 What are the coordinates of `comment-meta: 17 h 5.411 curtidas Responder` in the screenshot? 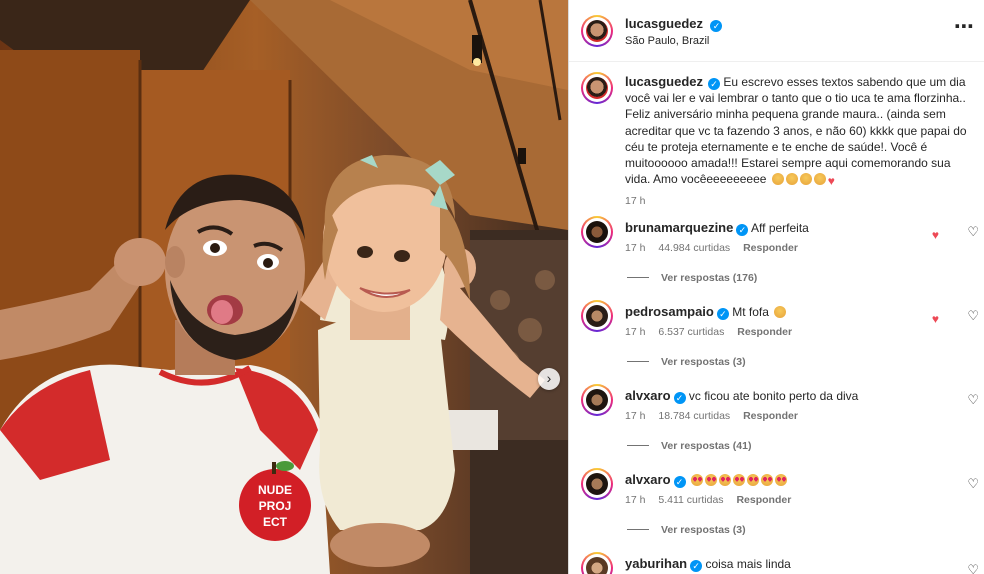 It's located at (713, 500).